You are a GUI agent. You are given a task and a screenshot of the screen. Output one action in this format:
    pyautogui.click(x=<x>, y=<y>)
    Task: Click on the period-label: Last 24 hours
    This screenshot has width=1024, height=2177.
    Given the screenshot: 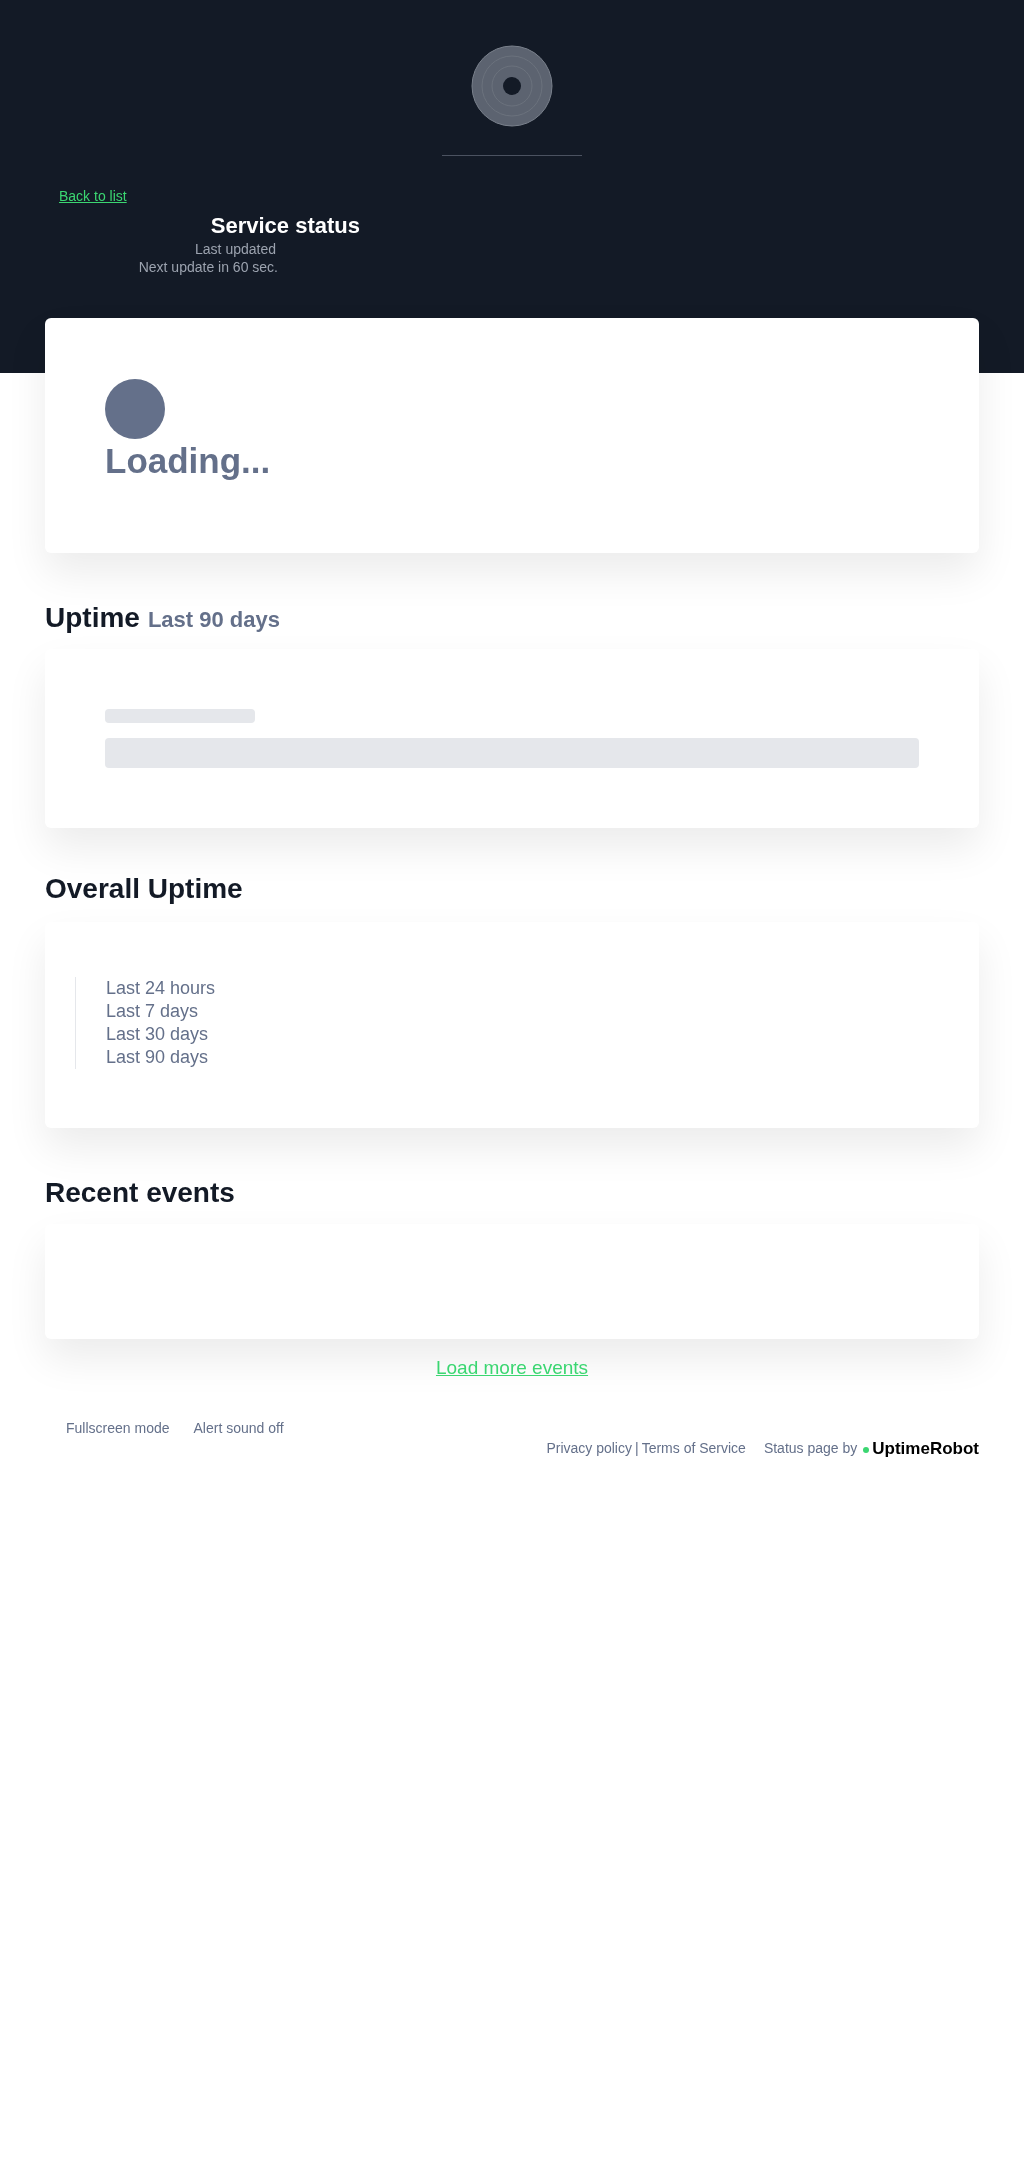 What is the action you would take?
    pyautogui.click(x=161, y=988)
    